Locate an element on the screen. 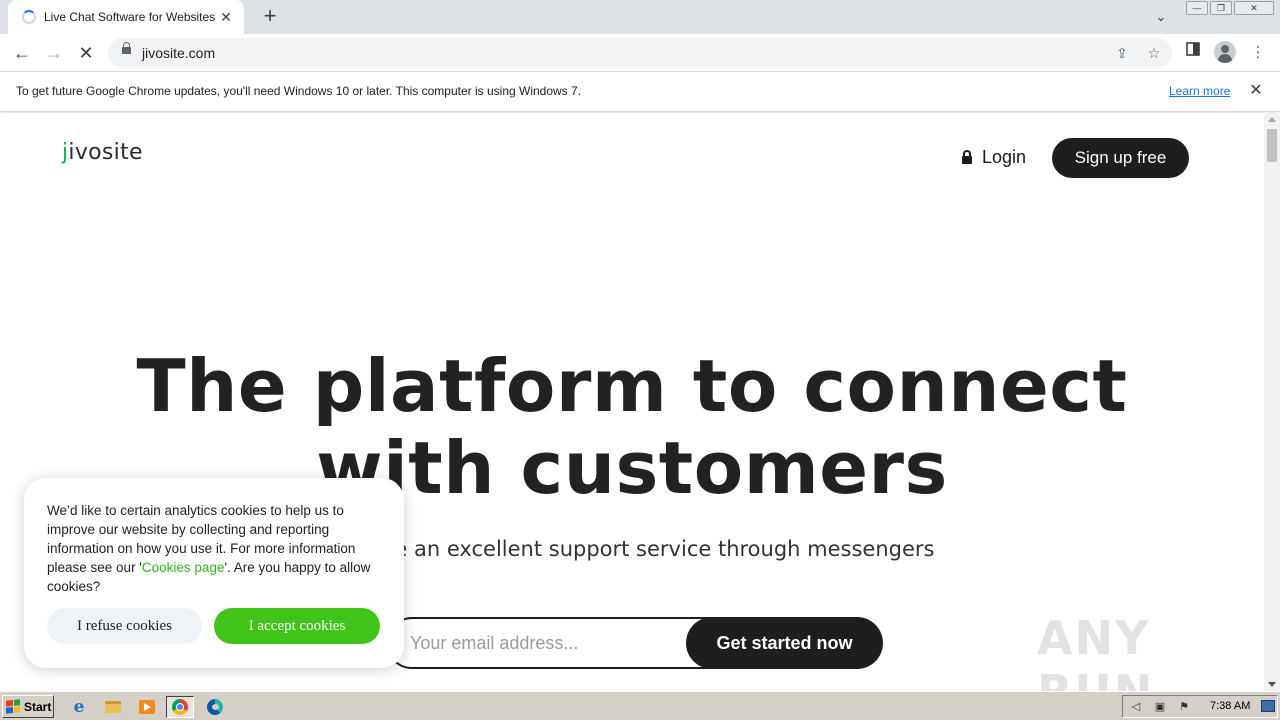 The width and height of the screenshot is (1280, 720). new-tab-button: + is located at coordinates (270, 17).